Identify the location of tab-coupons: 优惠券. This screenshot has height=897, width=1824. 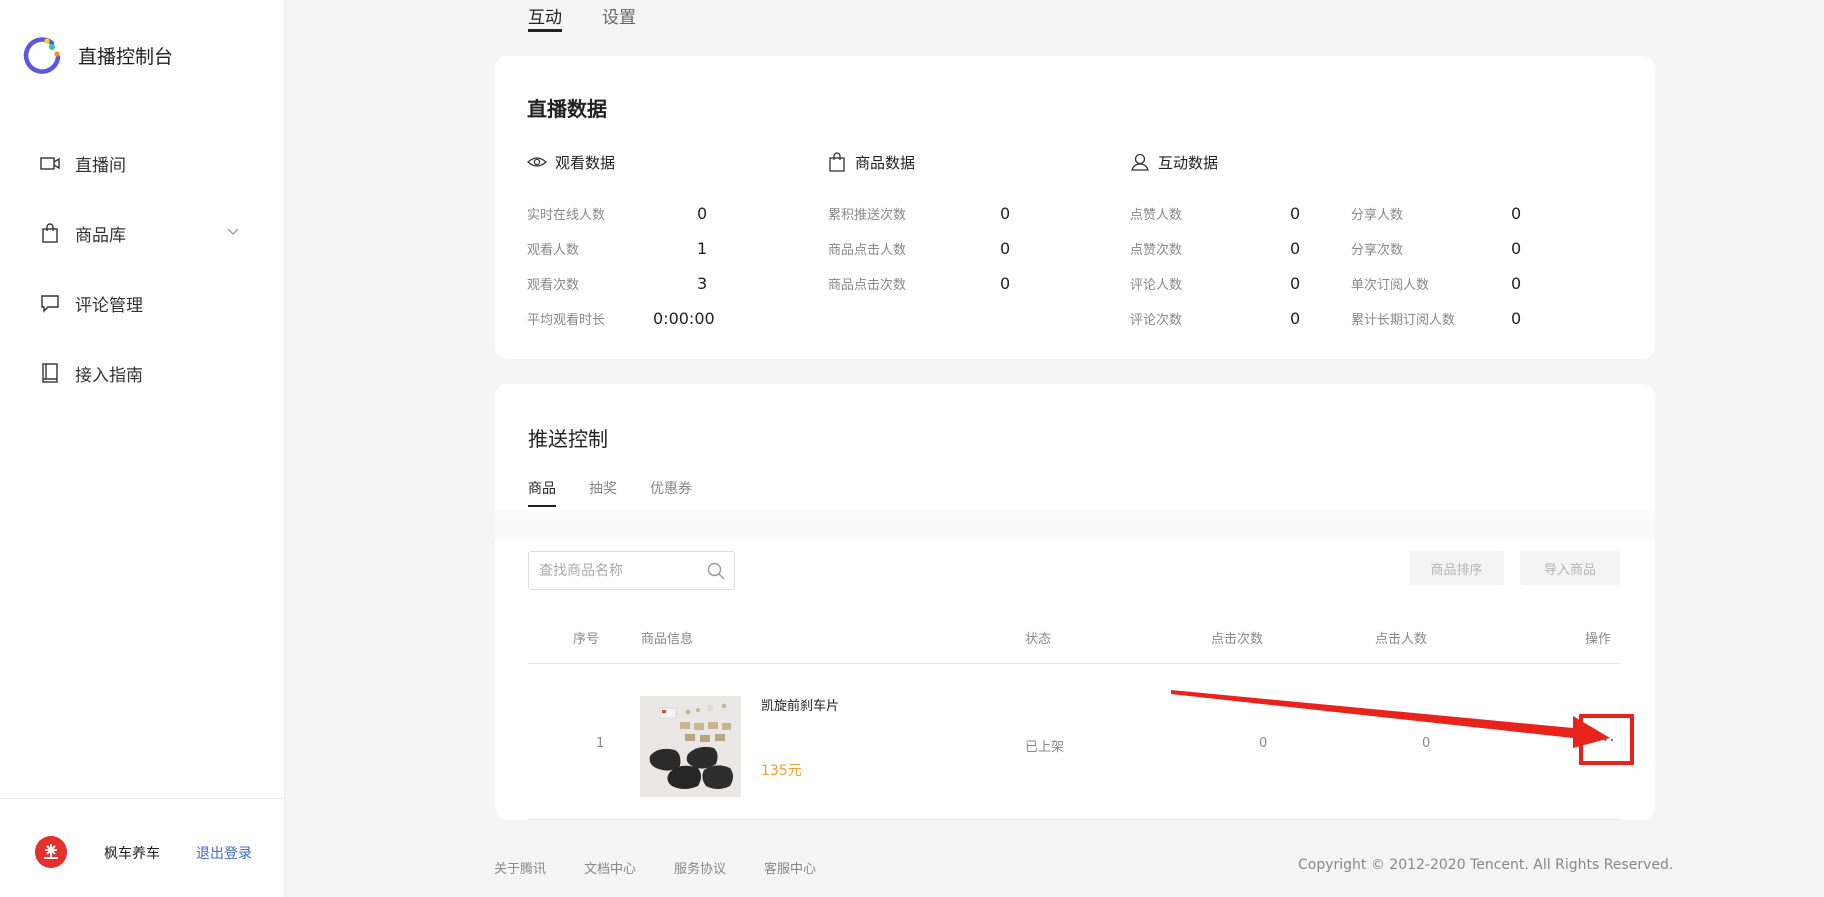
(671, 488).